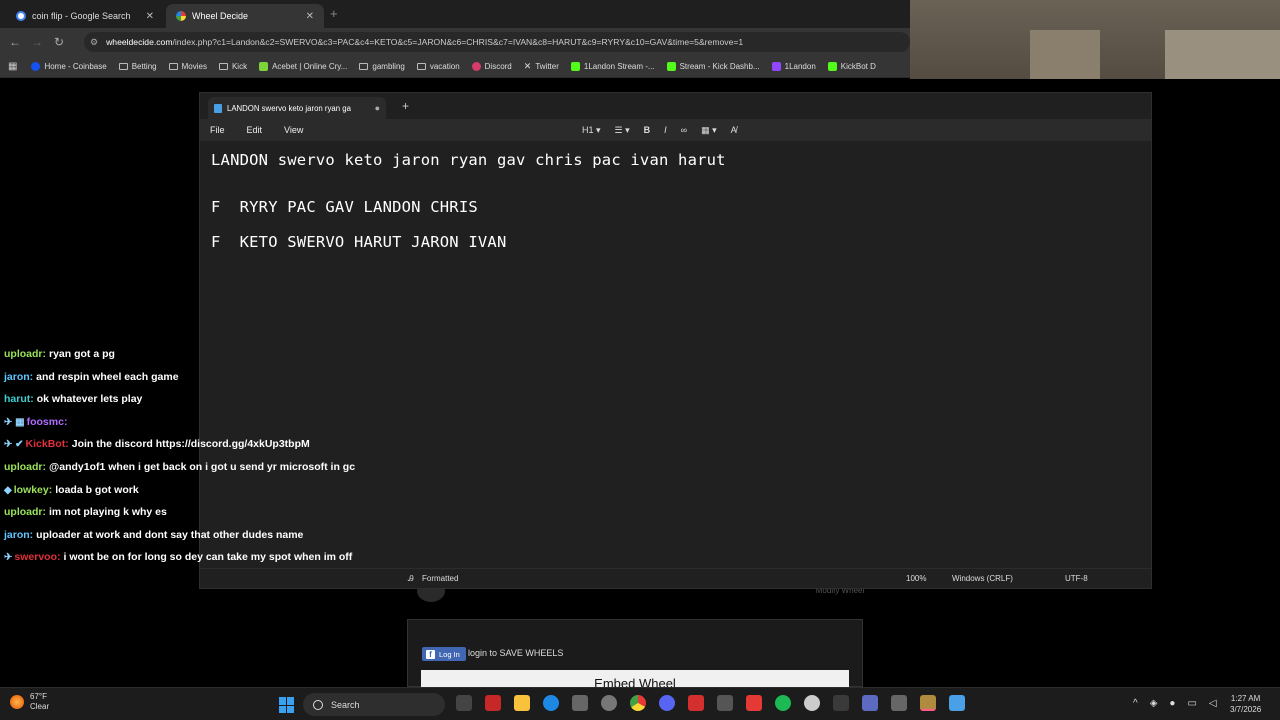  What do you see at coordinates (293, 130) in the screenshot?
I see `menu-view: View` at bounding box center [293, 130].